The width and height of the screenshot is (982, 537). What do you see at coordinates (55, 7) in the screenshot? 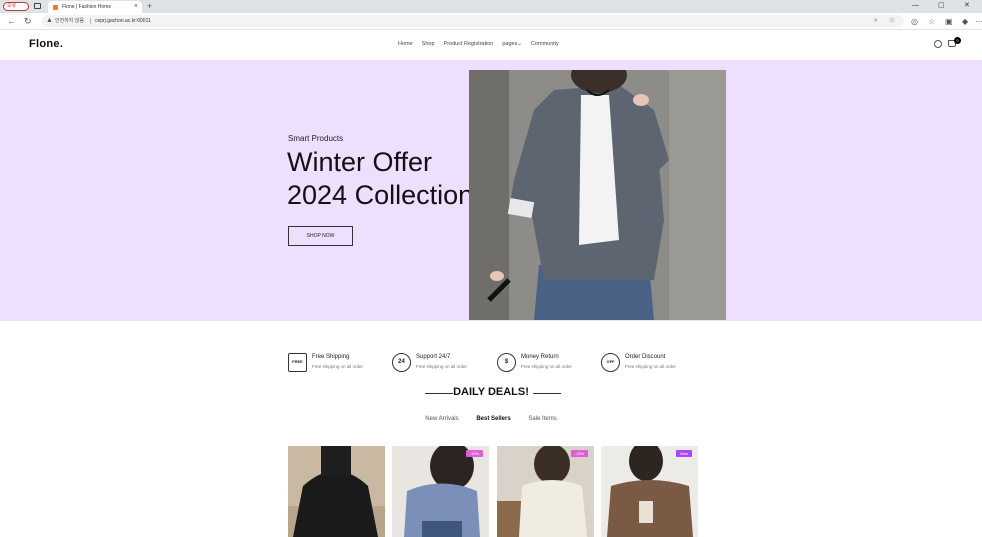
I see `favicon-icon` at bounding box center [55, 7].